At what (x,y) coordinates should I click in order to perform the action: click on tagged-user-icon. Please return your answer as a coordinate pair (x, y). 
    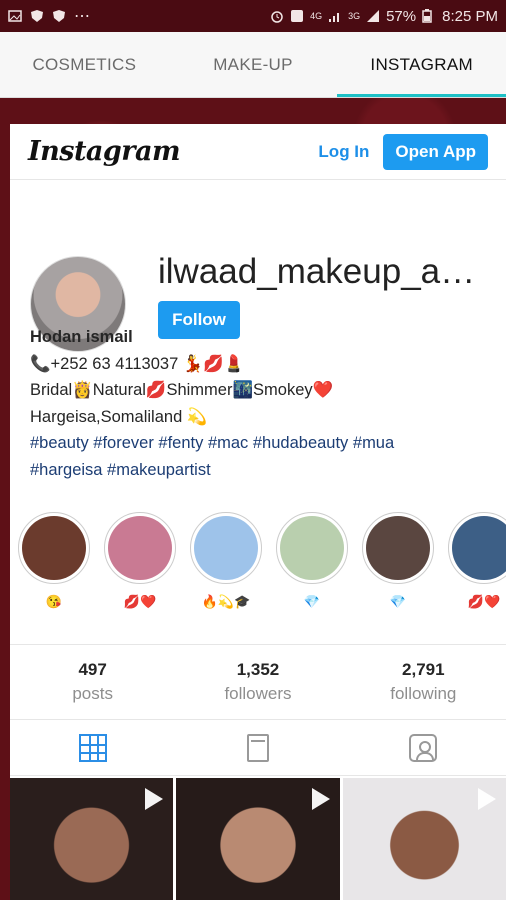
    Looking at the image, I should click on (423, 747).